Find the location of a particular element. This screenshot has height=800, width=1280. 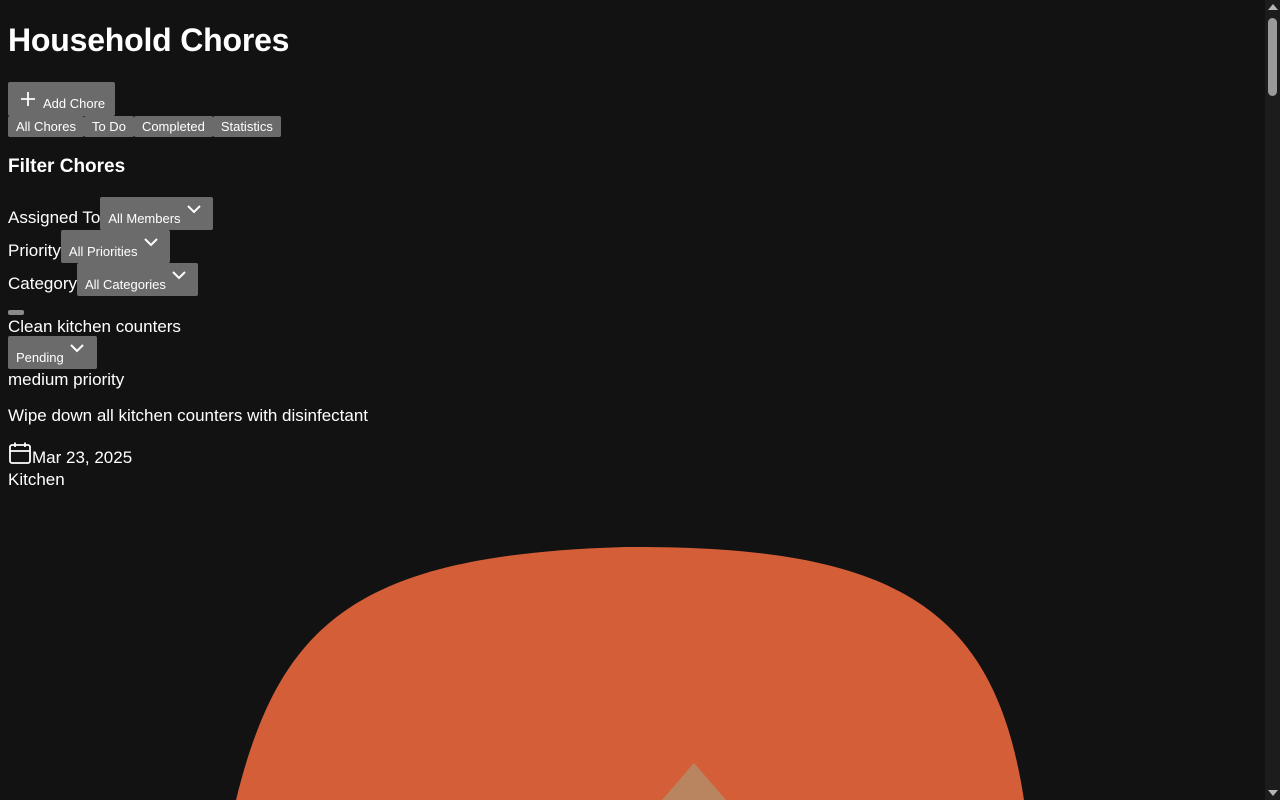

priority-select: All Priorities is located at coordinates (115, 246).